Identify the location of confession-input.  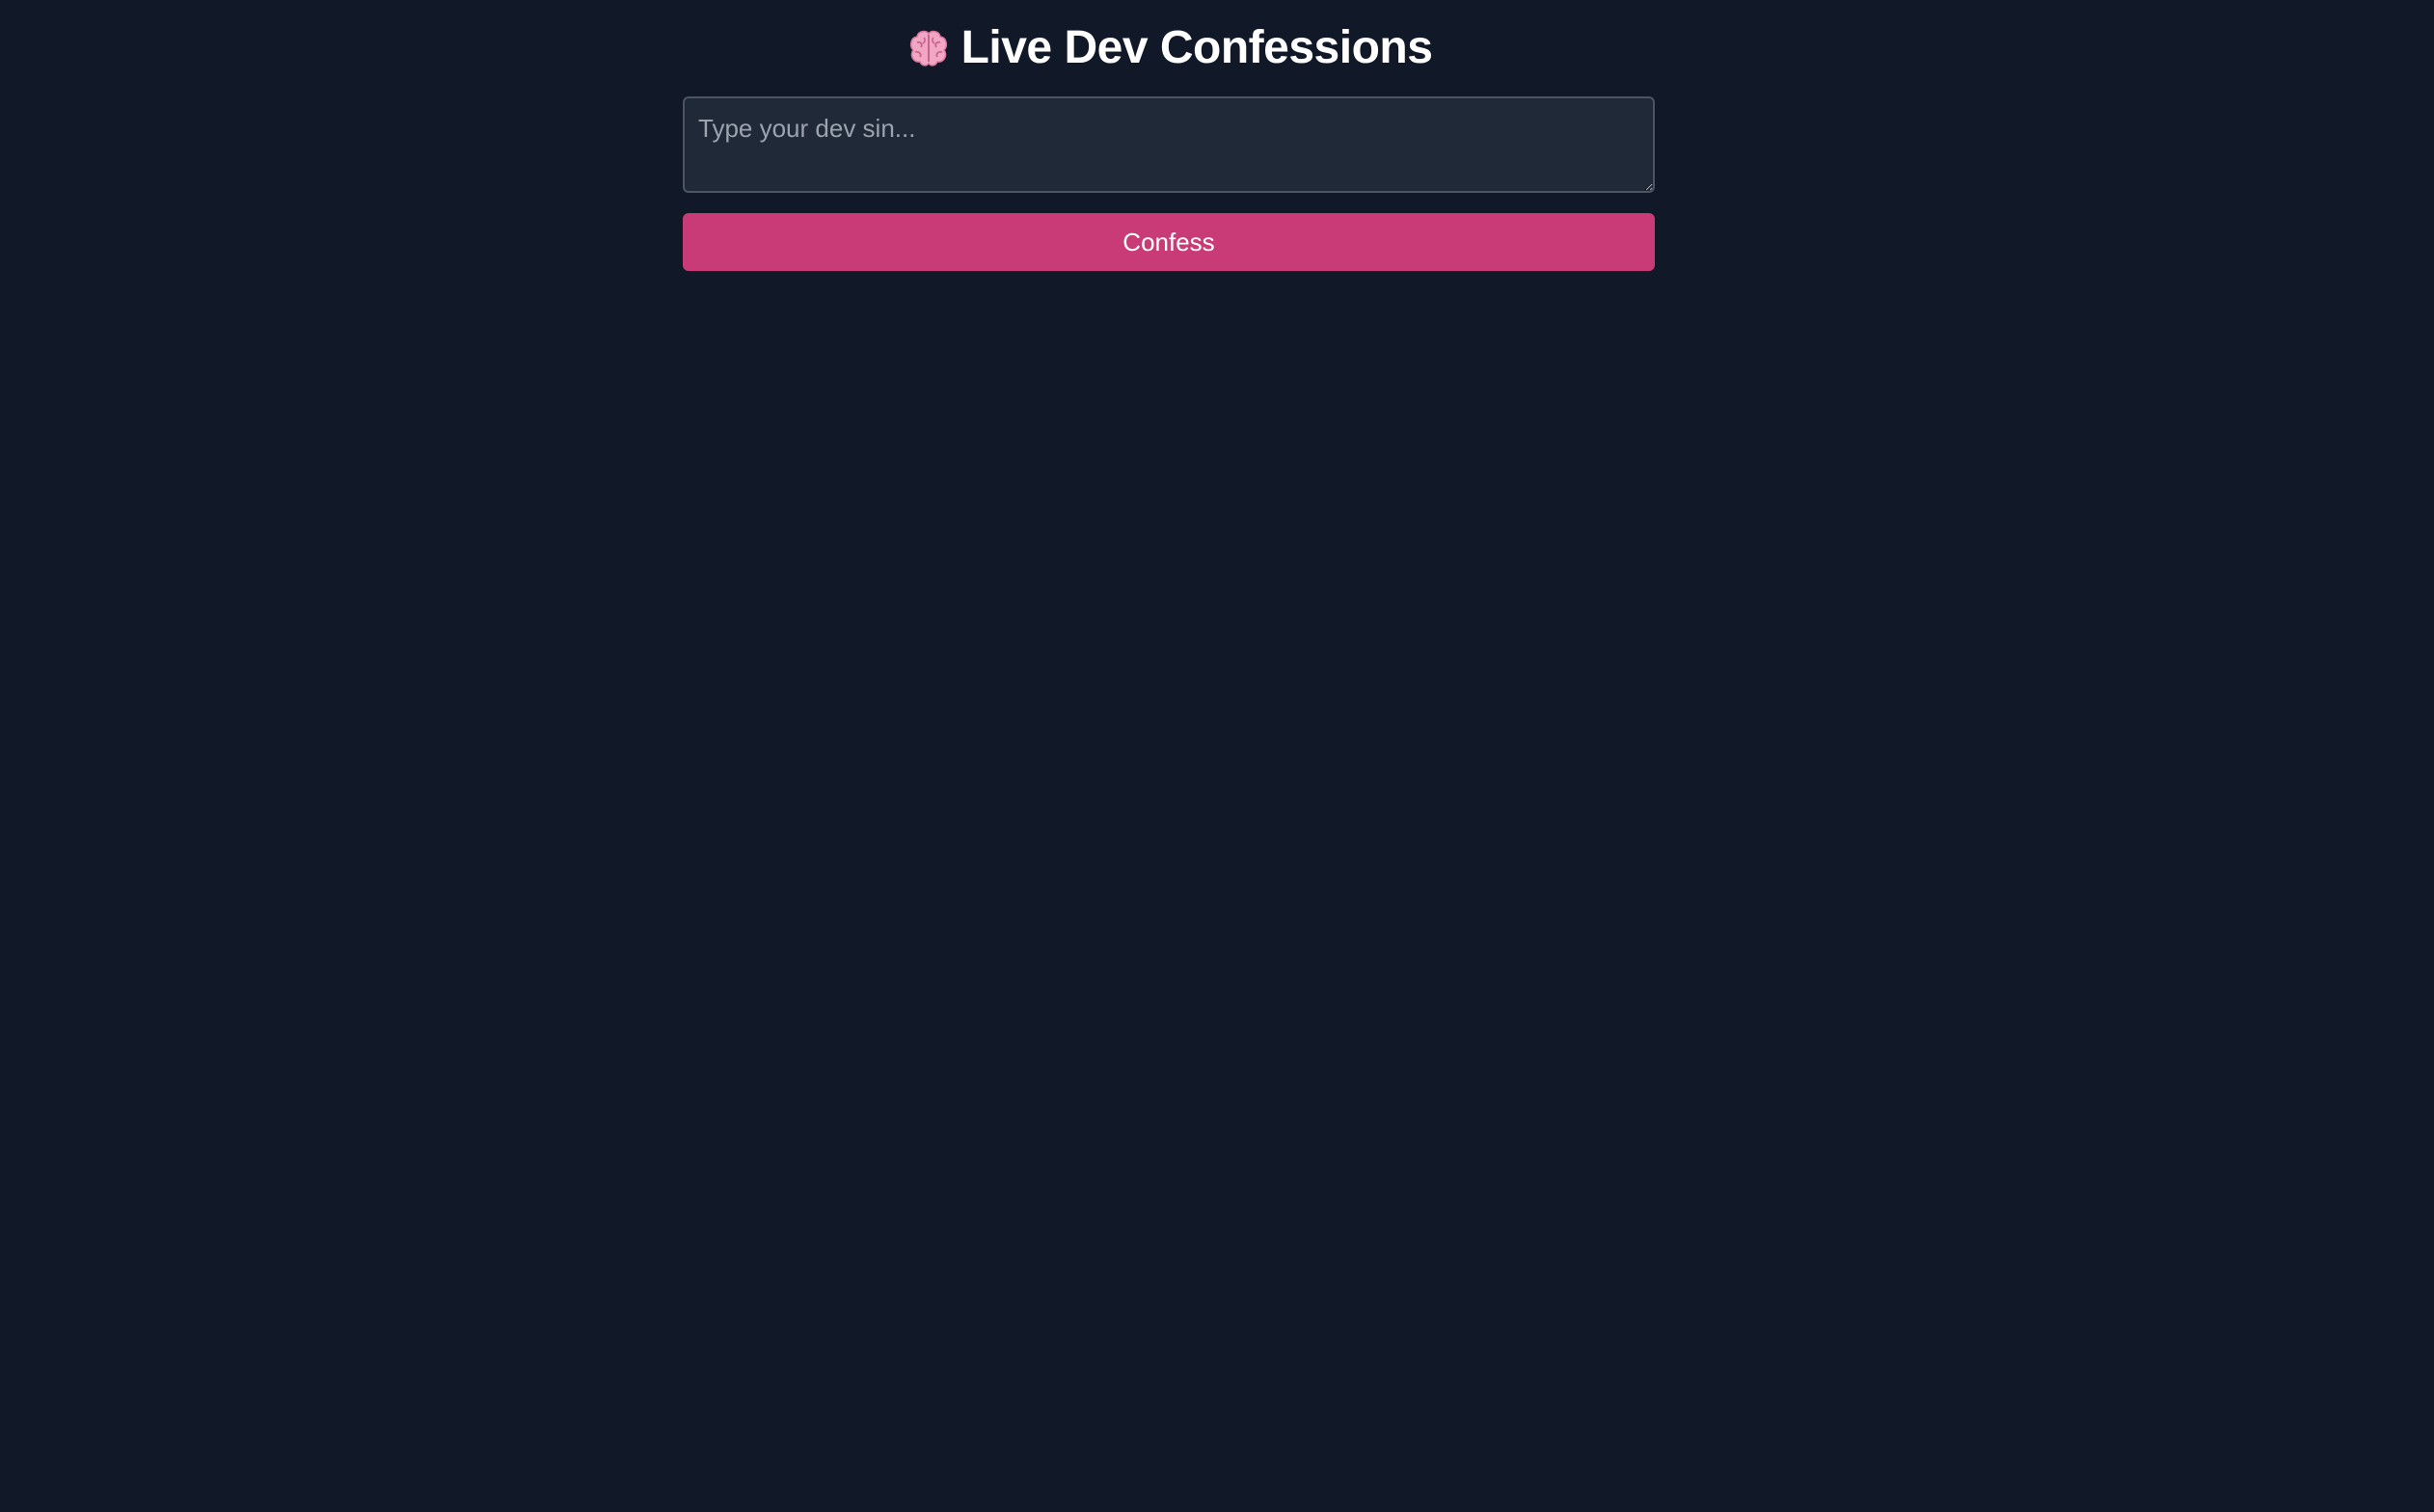
(1169, 144).